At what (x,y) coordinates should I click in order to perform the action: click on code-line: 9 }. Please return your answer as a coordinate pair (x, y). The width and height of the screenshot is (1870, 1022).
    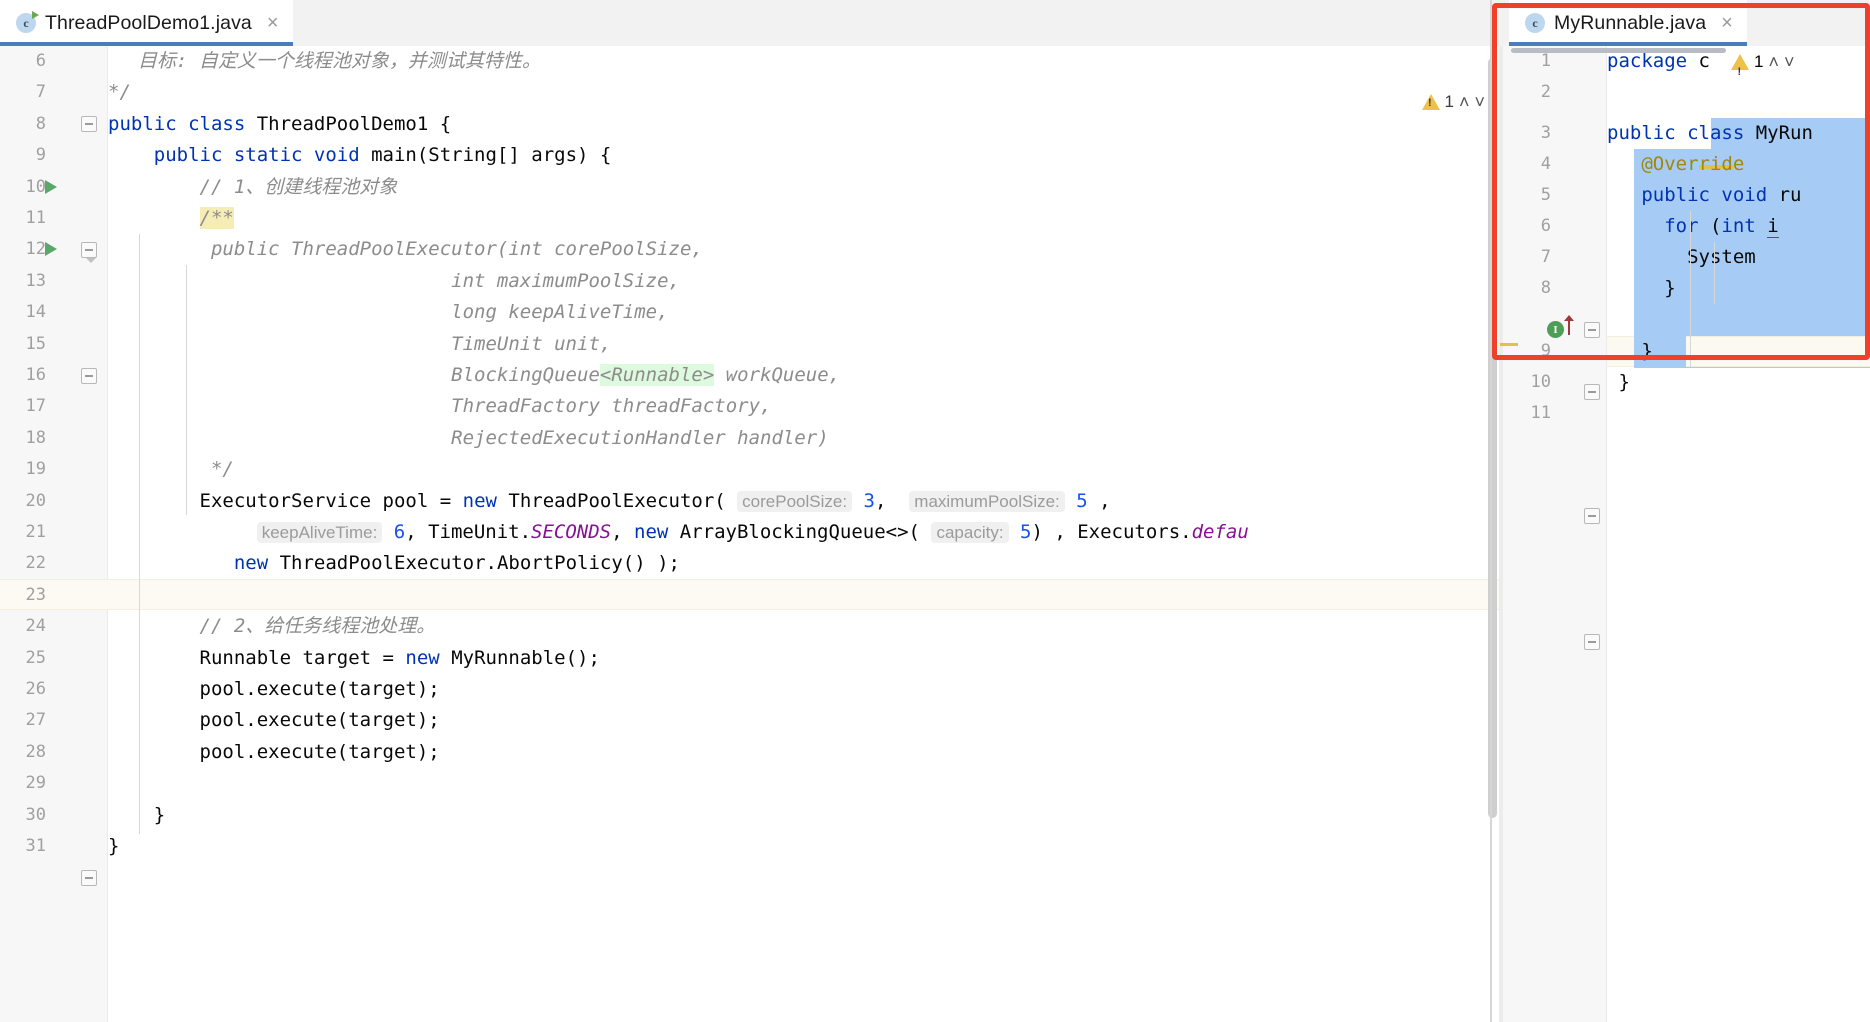
    Looking at the image, I should click on (1684, 493).